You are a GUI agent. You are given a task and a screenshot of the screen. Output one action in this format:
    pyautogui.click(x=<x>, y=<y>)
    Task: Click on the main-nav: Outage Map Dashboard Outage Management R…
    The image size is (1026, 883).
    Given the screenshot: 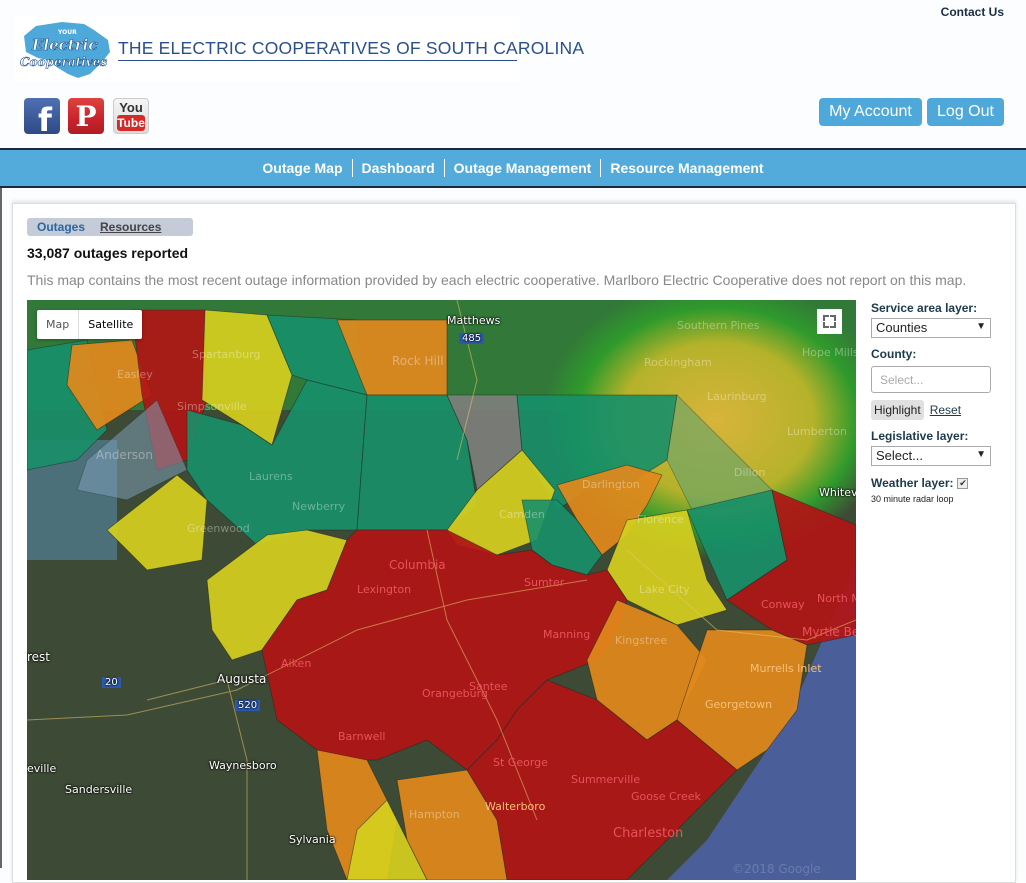 What is the action you would take?
    pyautogui.click(x=513, y=168)
    